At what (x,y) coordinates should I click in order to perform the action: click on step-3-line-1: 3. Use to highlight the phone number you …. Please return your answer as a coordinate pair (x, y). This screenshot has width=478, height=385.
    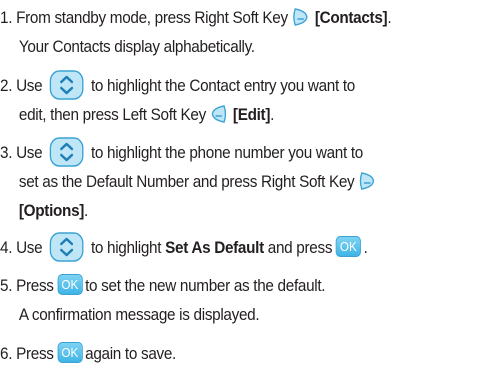
    Looking at the image, I should click on (215, 151).